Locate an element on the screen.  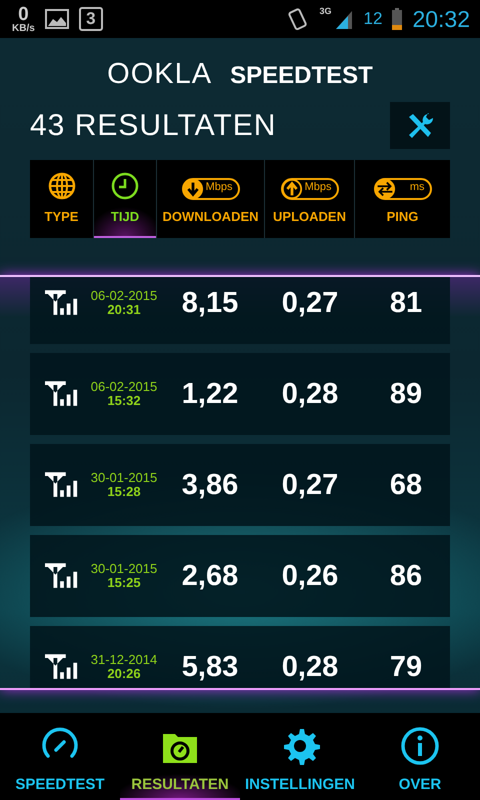
nav-tab: OVER is located at coordinates (420, 756).